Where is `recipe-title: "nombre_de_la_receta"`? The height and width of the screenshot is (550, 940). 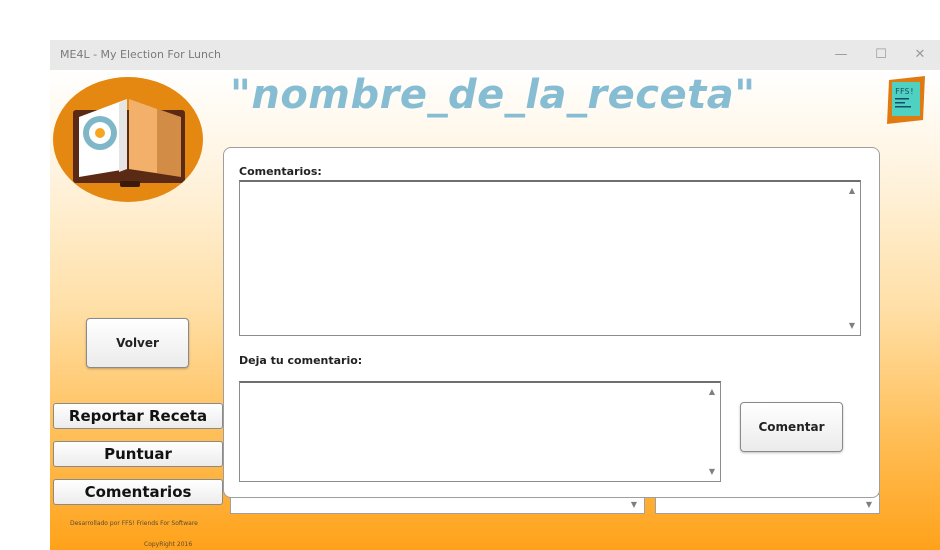 recipe-title: "nombre_de_la_receta" is located at coordinates (493, 95).